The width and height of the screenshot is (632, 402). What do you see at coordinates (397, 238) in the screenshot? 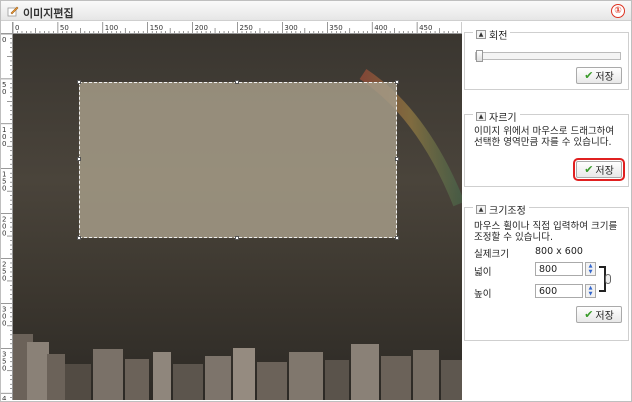
I see `crop-handle-se` at bounding box center [397, 238].